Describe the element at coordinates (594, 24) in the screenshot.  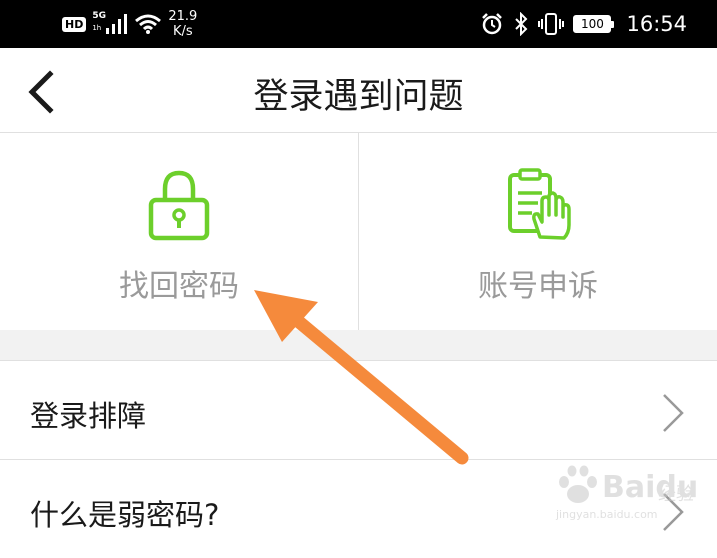
I see `battery-indicator: 100` at that location.